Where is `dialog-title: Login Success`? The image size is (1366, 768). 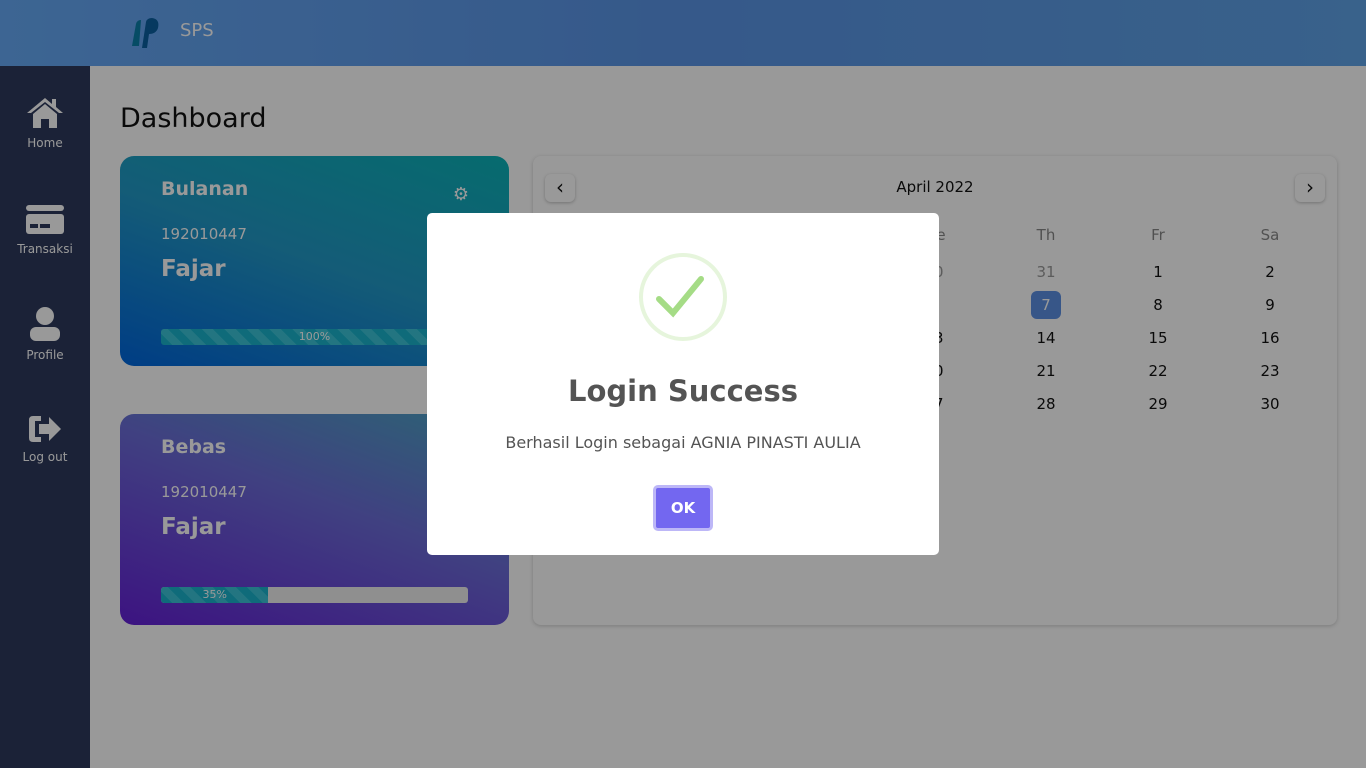
dialog-title: Login Success is located at coordinates (683, 391).